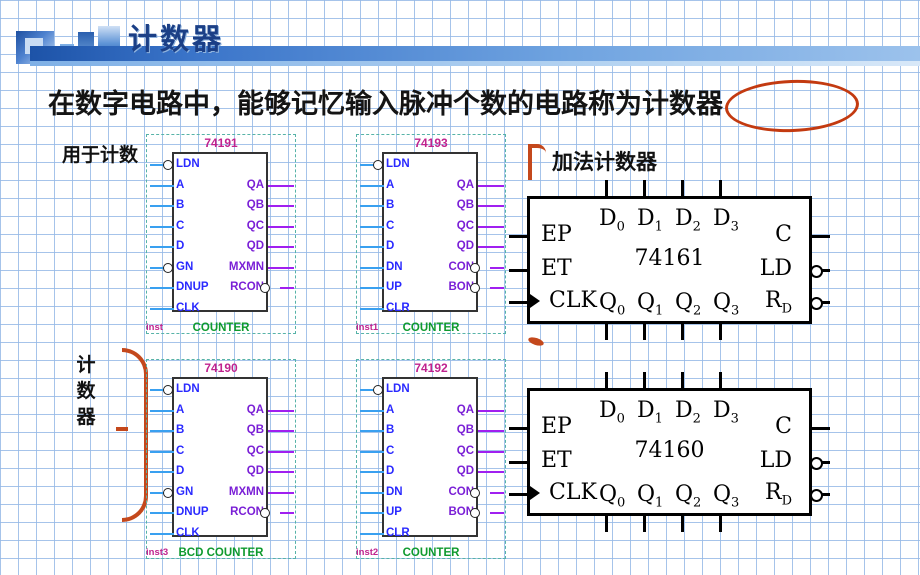  I want to click on pin-wire-qb, so click(491, 206).